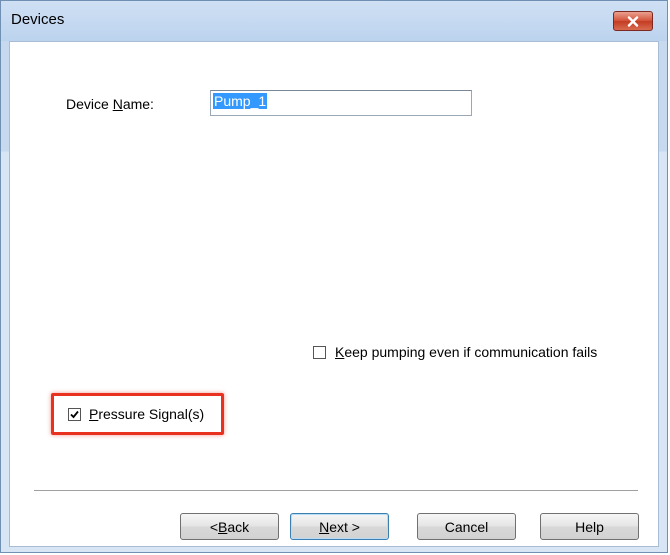 The height and width of the screenshot is (555, 670). I want to click on window-title: Devices, so click(38, 19).